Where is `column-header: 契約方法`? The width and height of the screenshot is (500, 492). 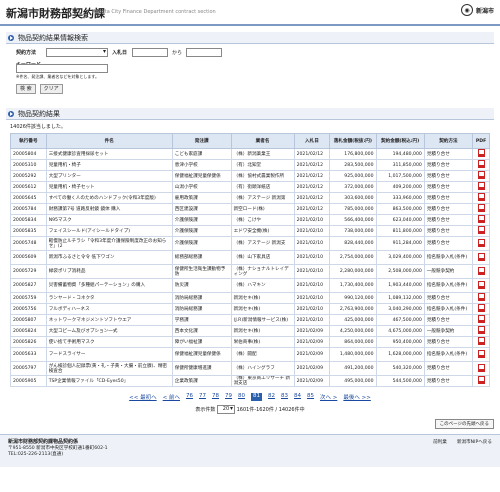
column-header: 契約方法 is located at coordinates (448, 141).